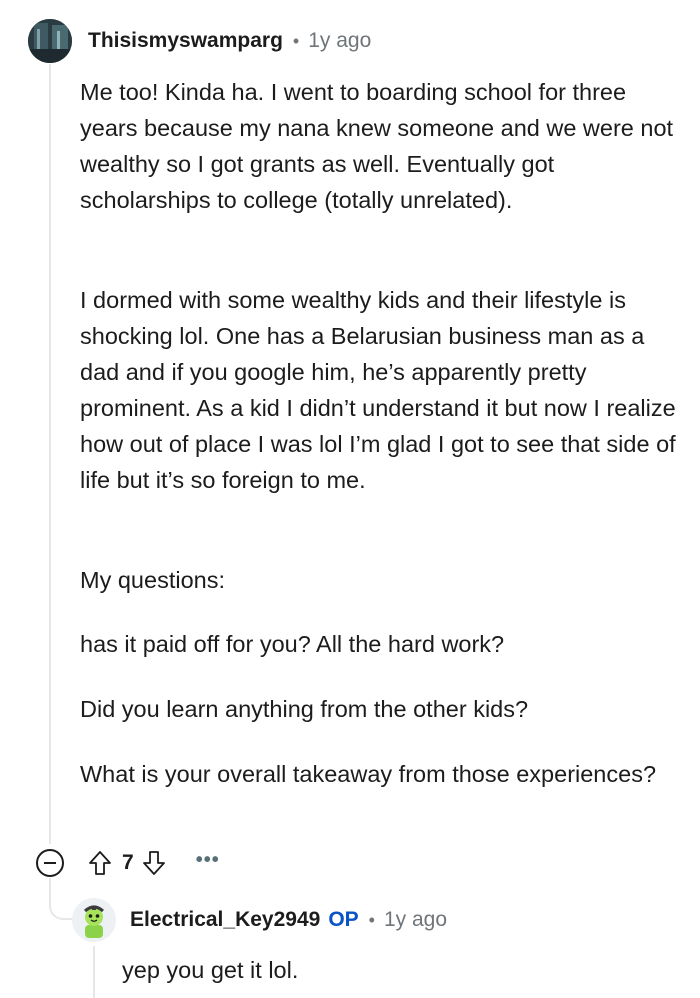 This screenshot has height=998, width=700. Describe the element at coordinates (50, 454) in the screenshot. I see `comment-thread-line` at that location.